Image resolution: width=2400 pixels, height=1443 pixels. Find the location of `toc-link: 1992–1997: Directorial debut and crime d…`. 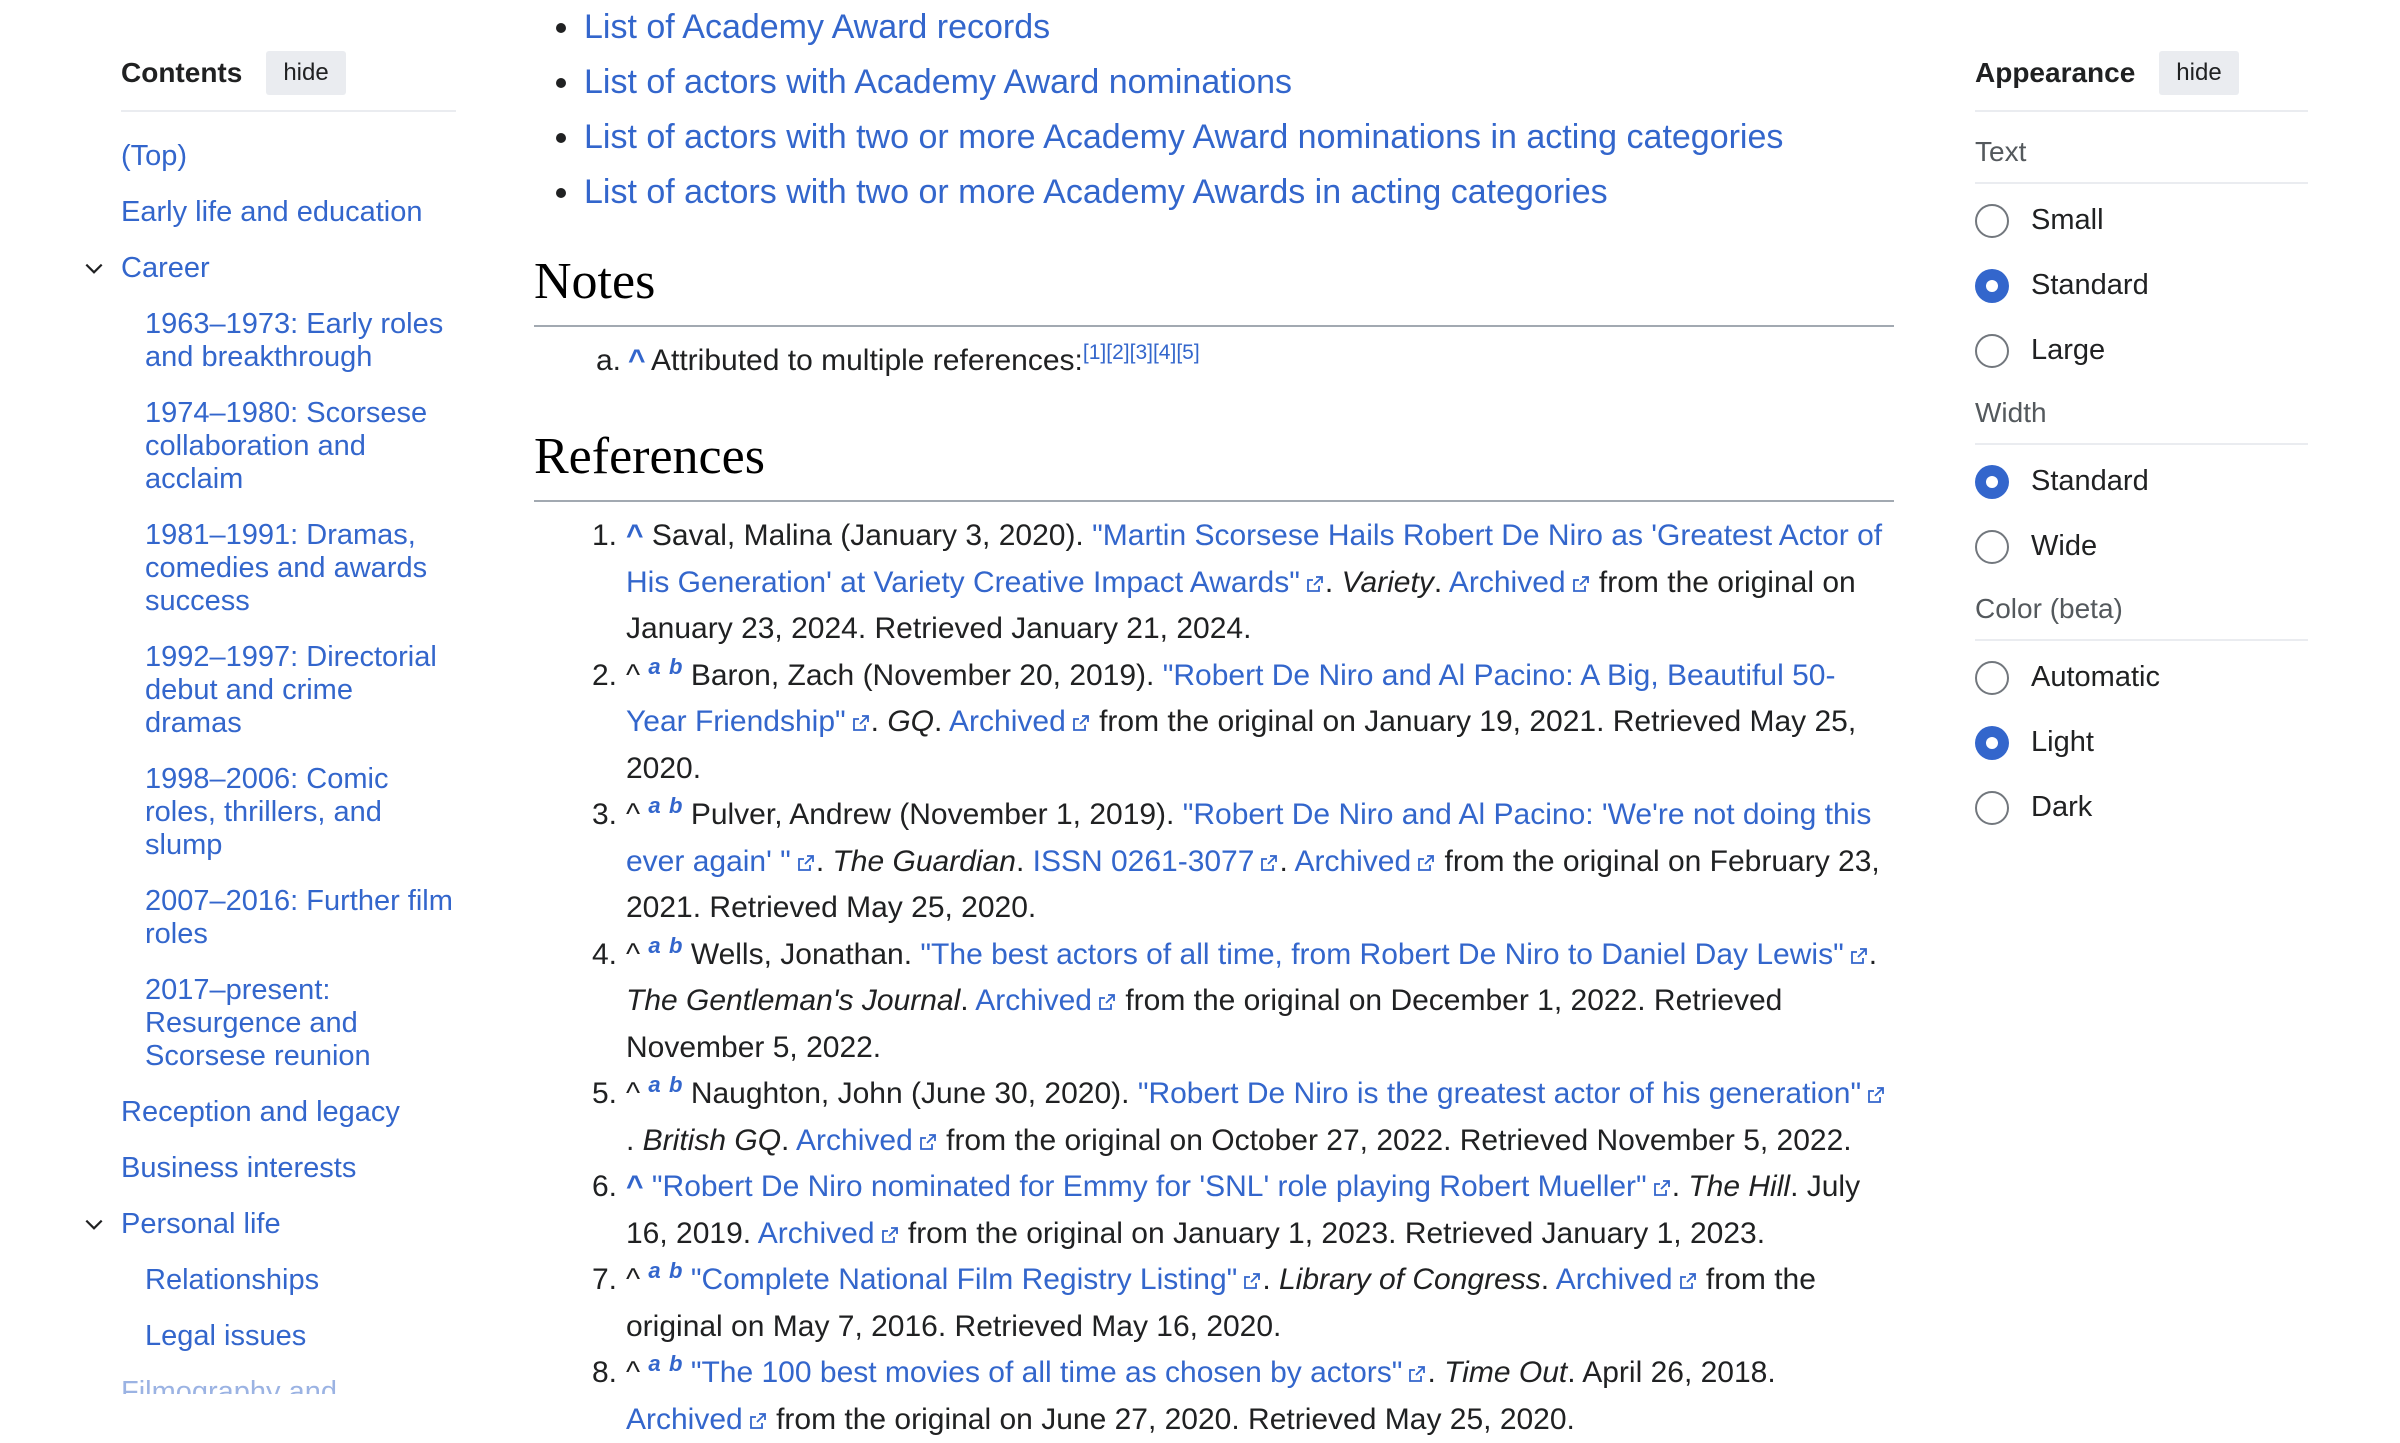

toc-link: 1992–1997: Directorial debut and crime d… is located at coordinates (300, 690).